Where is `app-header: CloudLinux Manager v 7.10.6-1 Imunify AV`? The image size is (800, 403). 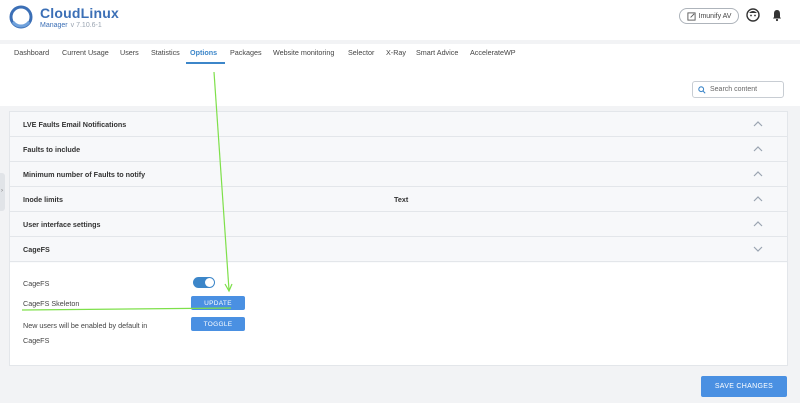
app-header: CloudLinux Manager v 7.10.6-1 Imunify AV is located at coordinates (400, 20).